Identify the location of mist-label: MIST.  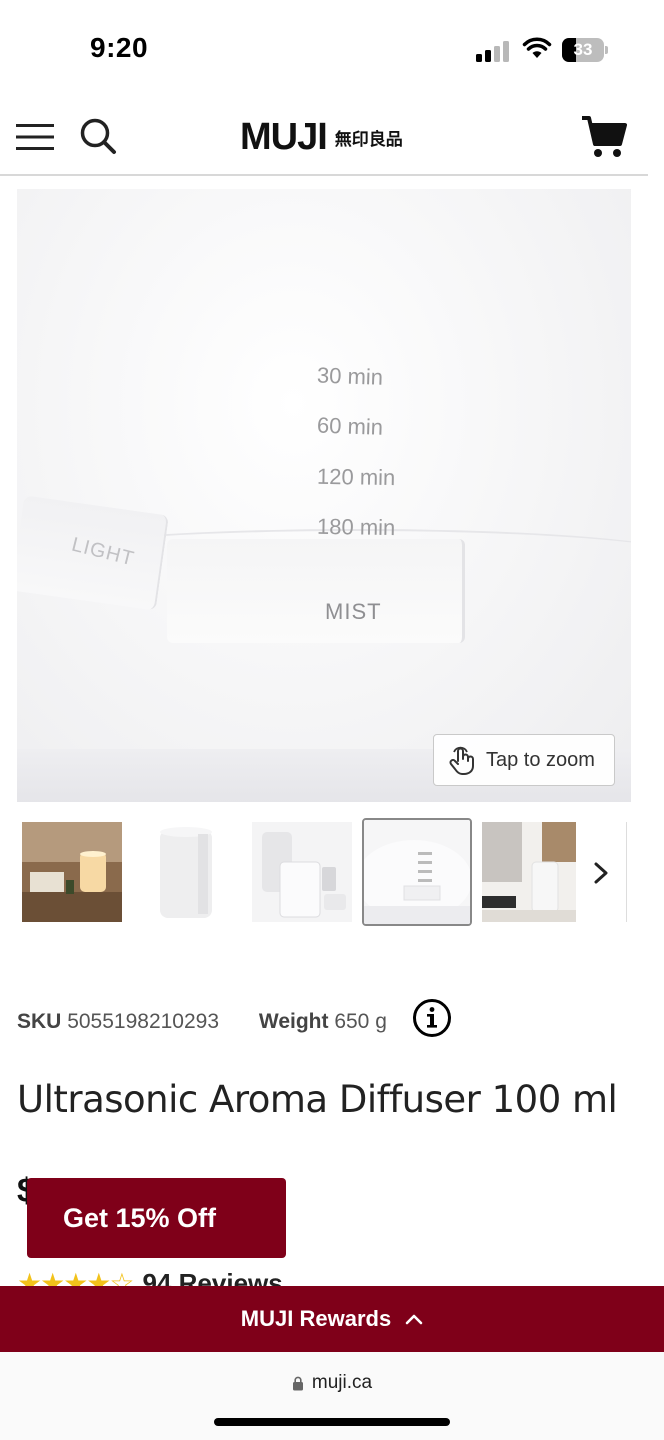
(353, 611).